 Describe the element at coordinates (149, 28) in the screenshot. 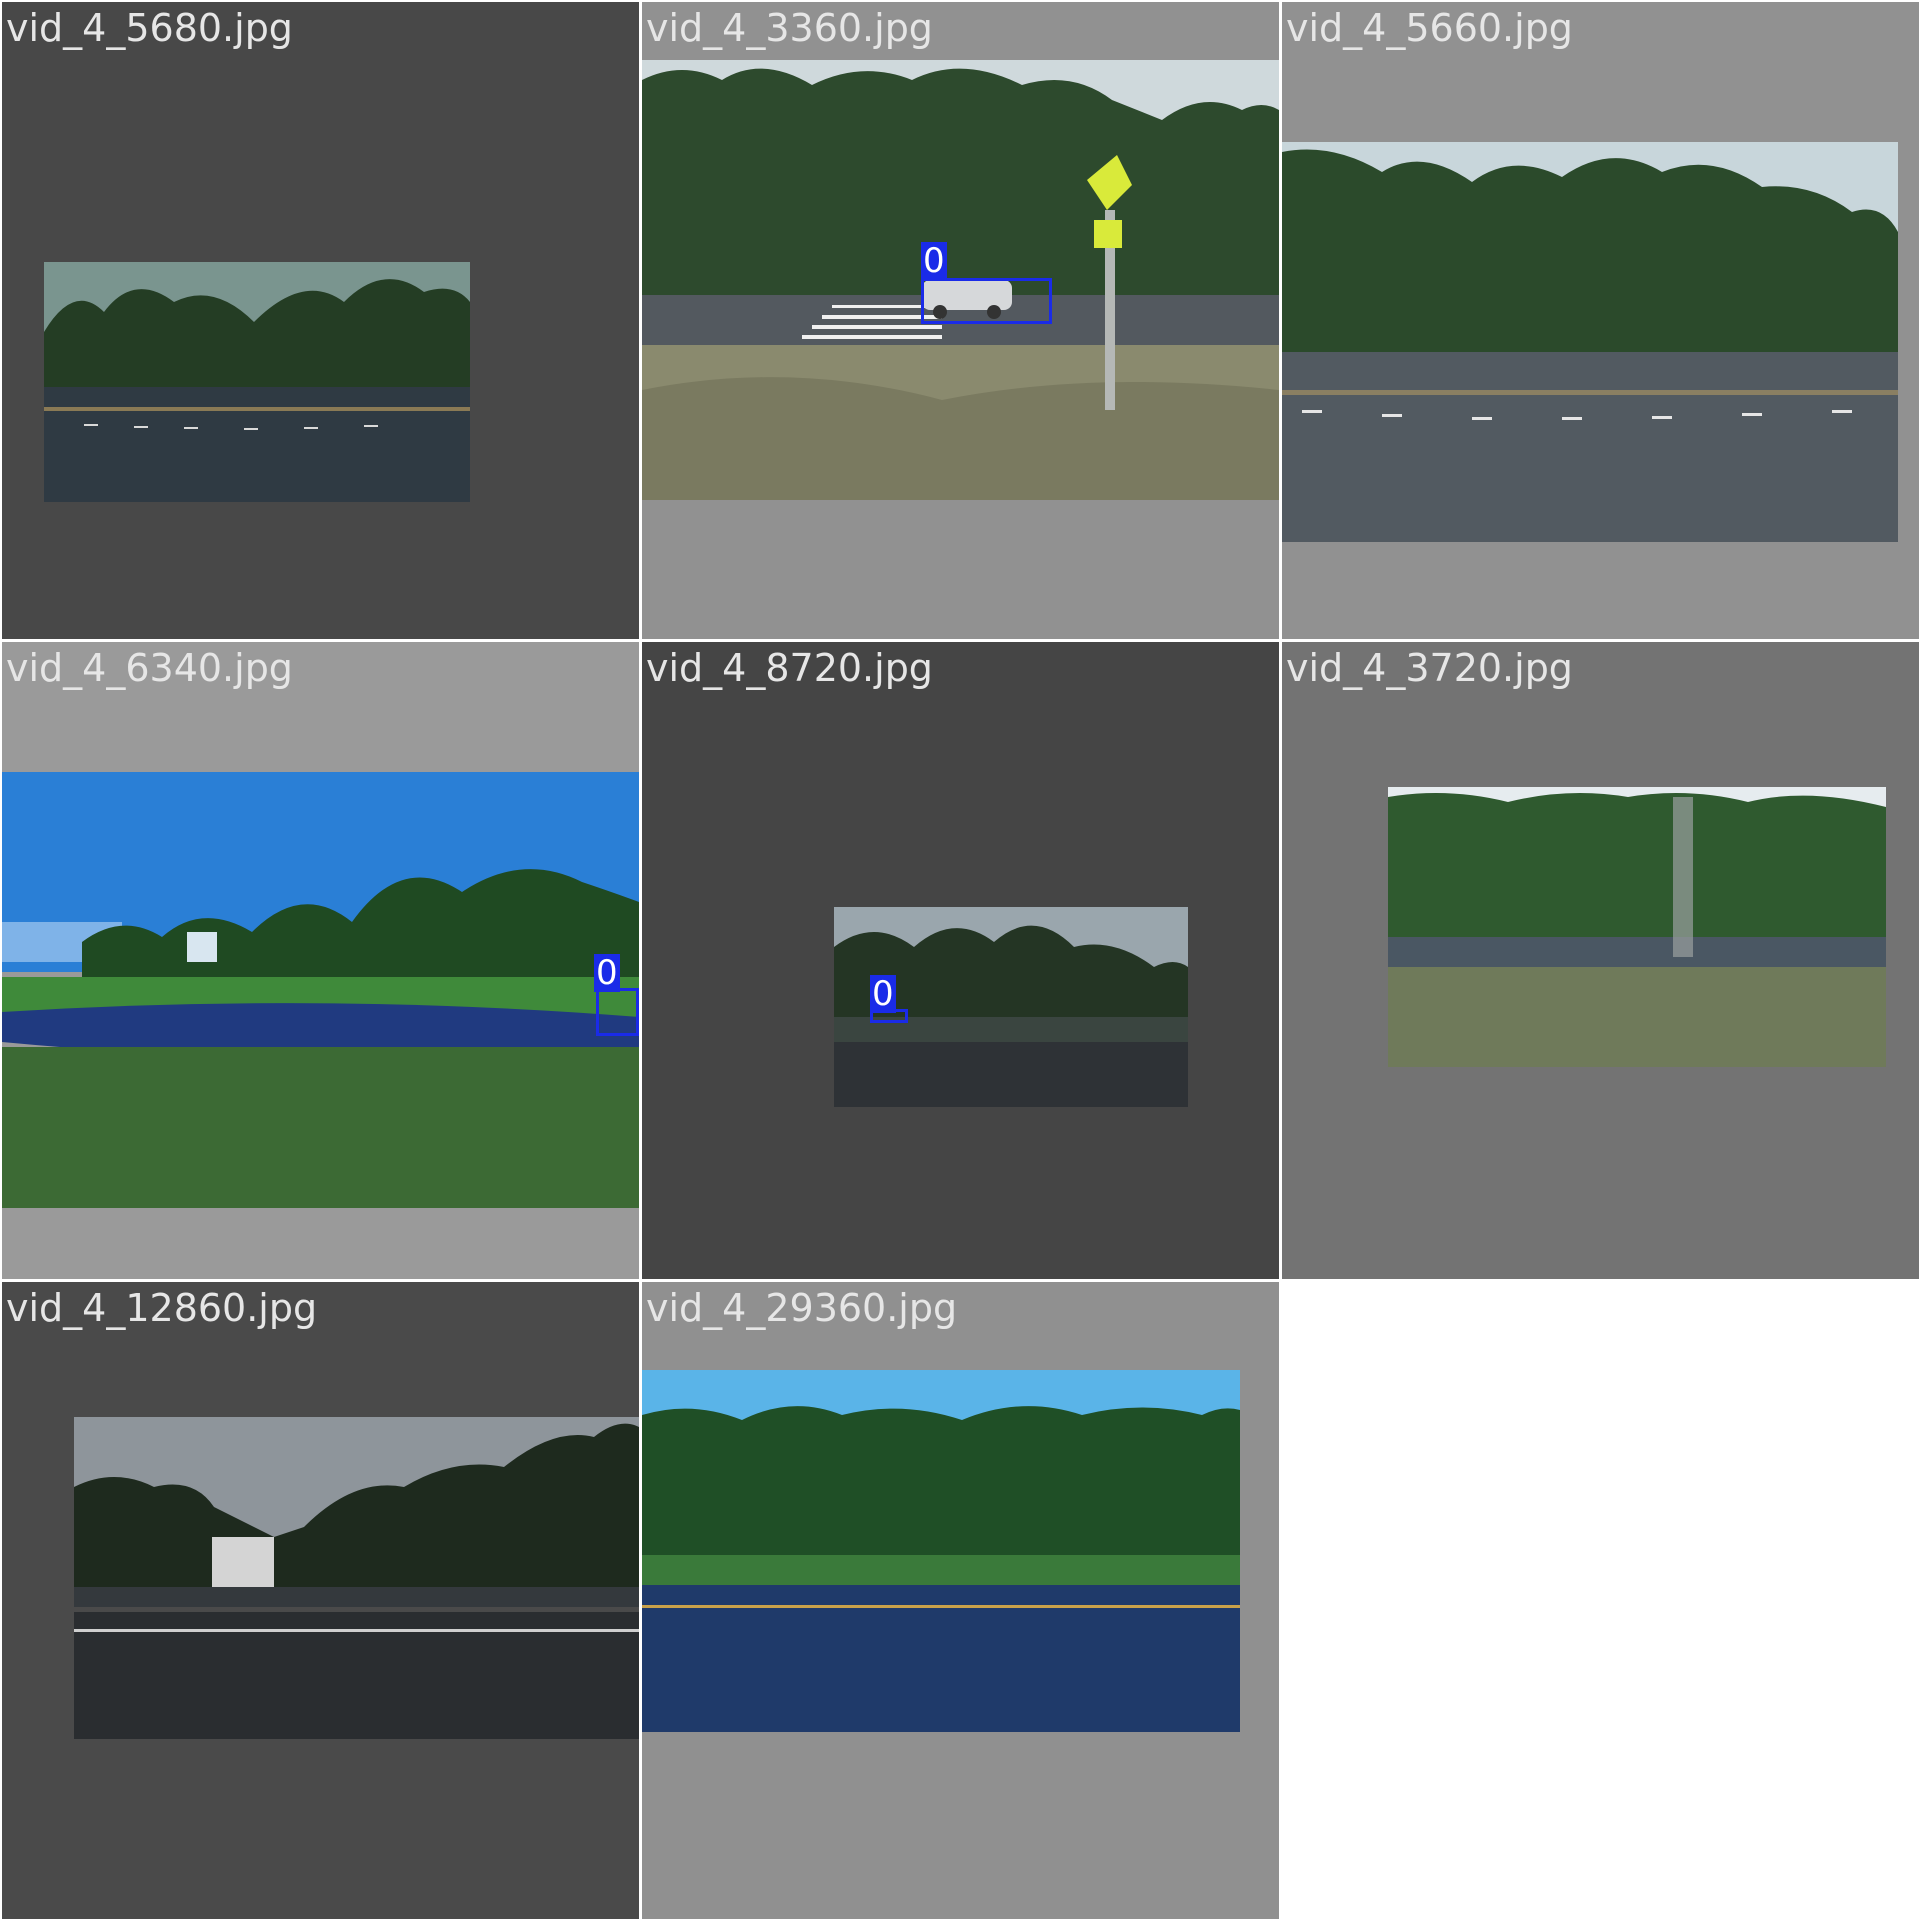

I see `image-filename-label: vid_4_5680.jpg` at that location.